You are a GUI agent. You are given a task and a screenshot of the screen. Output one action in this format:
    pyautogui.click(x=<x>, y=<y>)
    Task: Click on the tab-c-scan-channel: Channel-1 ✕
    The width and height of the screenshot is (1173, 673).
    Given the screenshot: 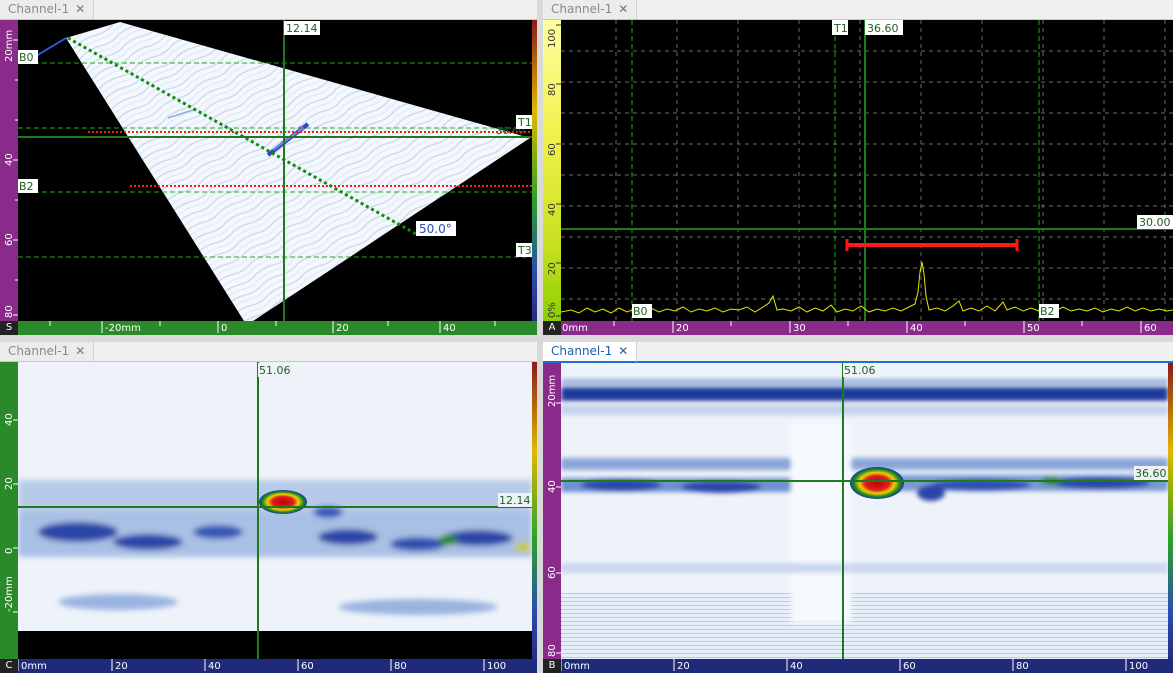 What is the action you would take?
    pyautogui.click(x=47, y=351)
    